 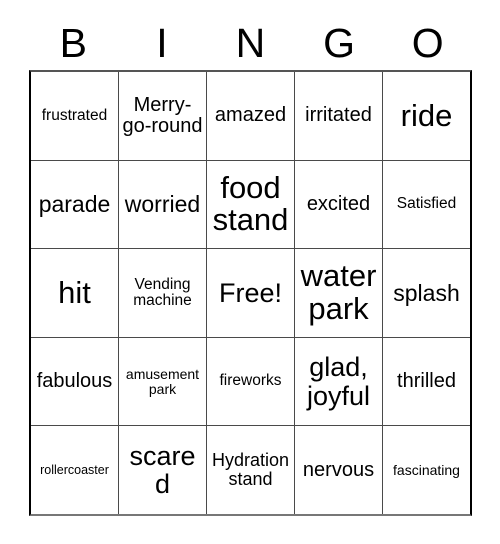 I want to click on bingo-cell-label: frustrated, so click(x=74, y=115).